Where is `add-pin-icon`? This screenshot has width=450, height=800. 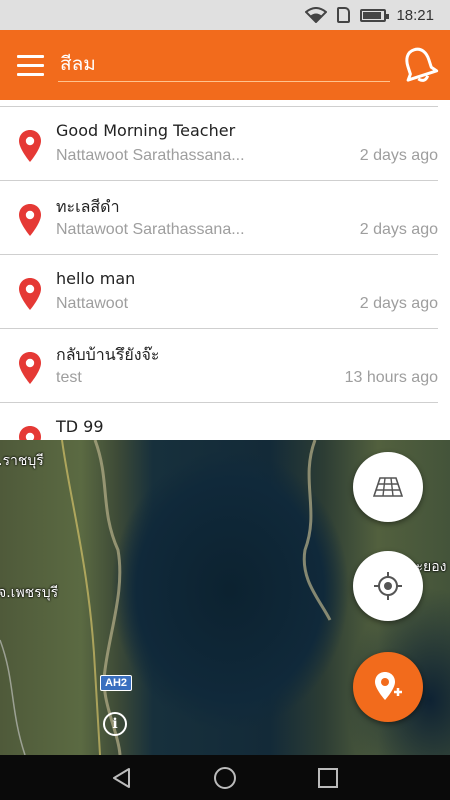
add-pin-icon is located at coordinates (388, 686).